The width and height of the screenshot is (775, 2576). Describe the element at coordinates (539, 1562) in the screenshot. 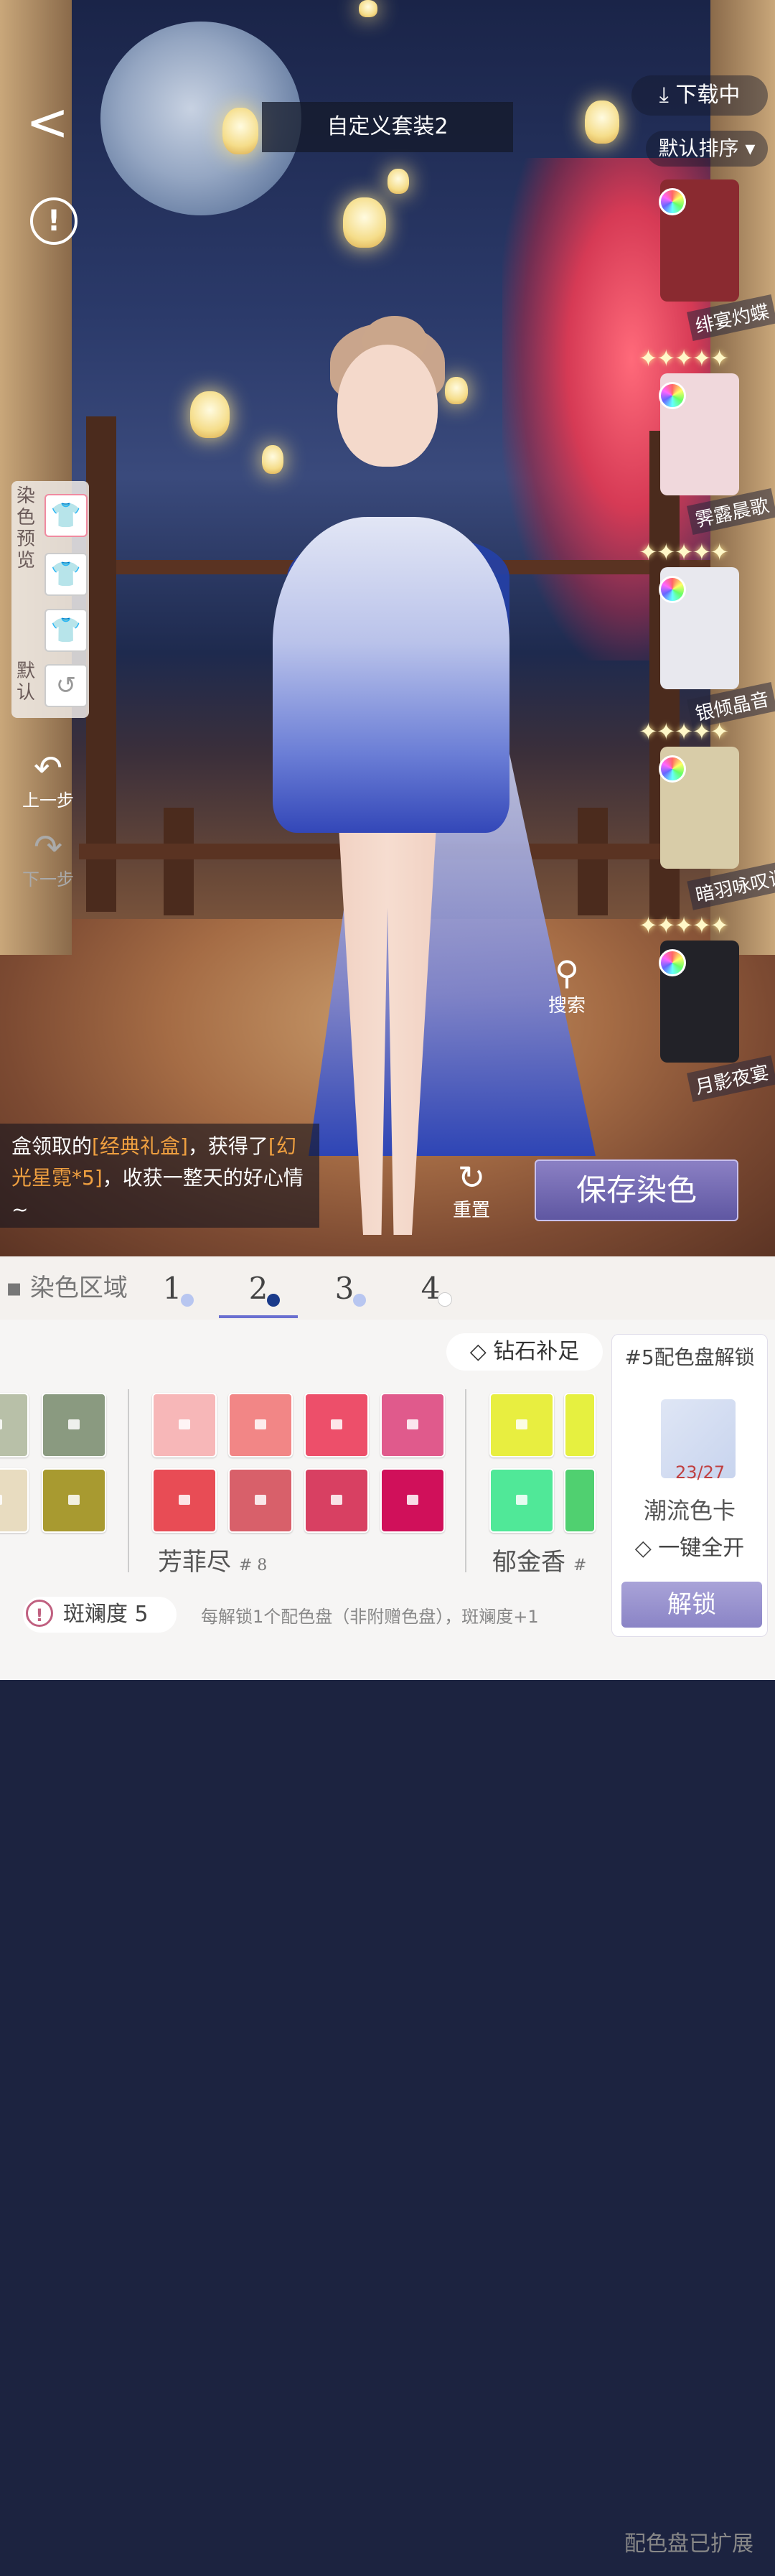

I see `palette-name: 郁金香 #` at that location.